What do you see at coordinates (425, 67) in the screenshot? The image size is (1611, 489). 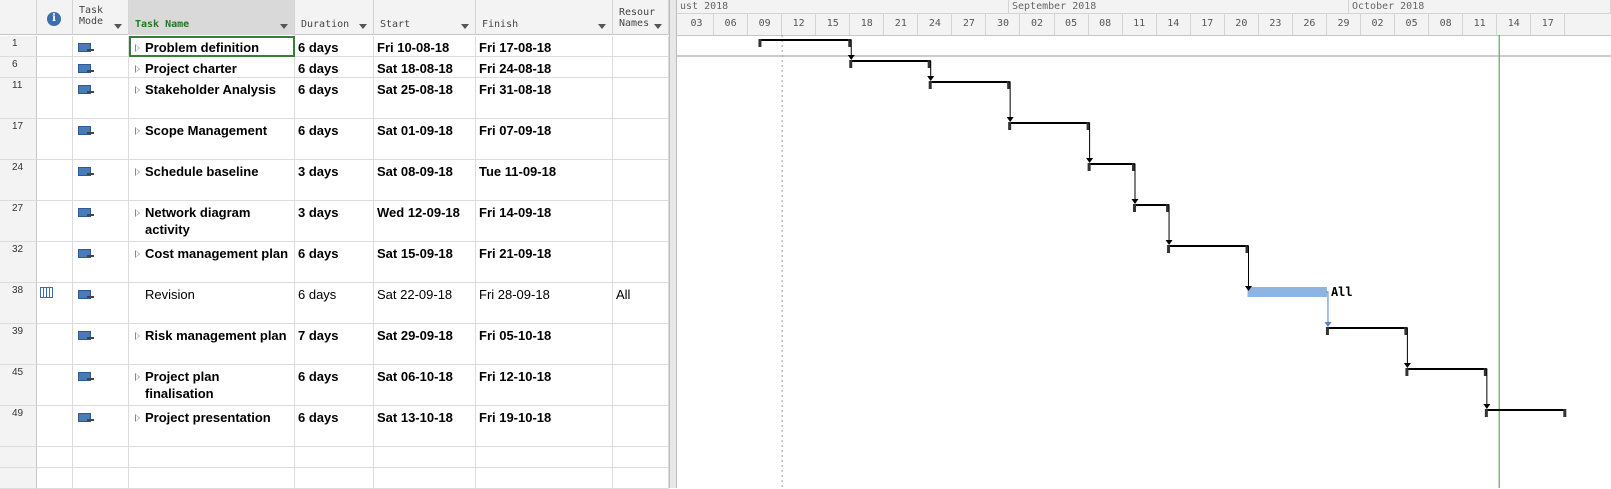 I see `start-cell: Sat 18-08-18` at bounding box center [425, 67].